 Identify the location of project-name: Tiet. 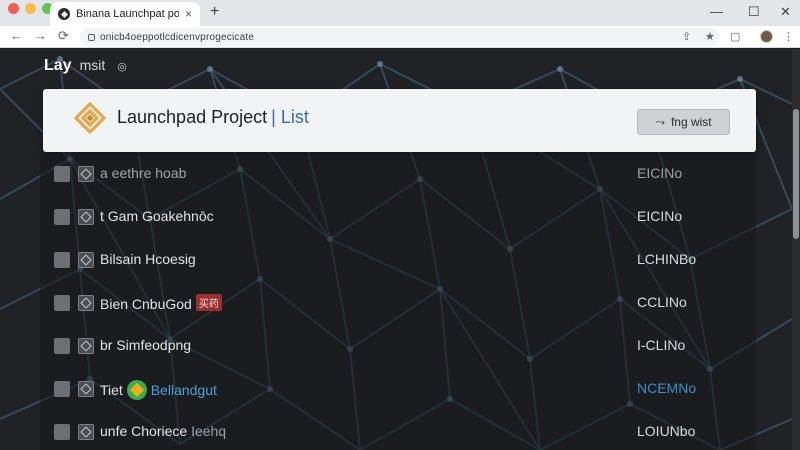
(111, 390).